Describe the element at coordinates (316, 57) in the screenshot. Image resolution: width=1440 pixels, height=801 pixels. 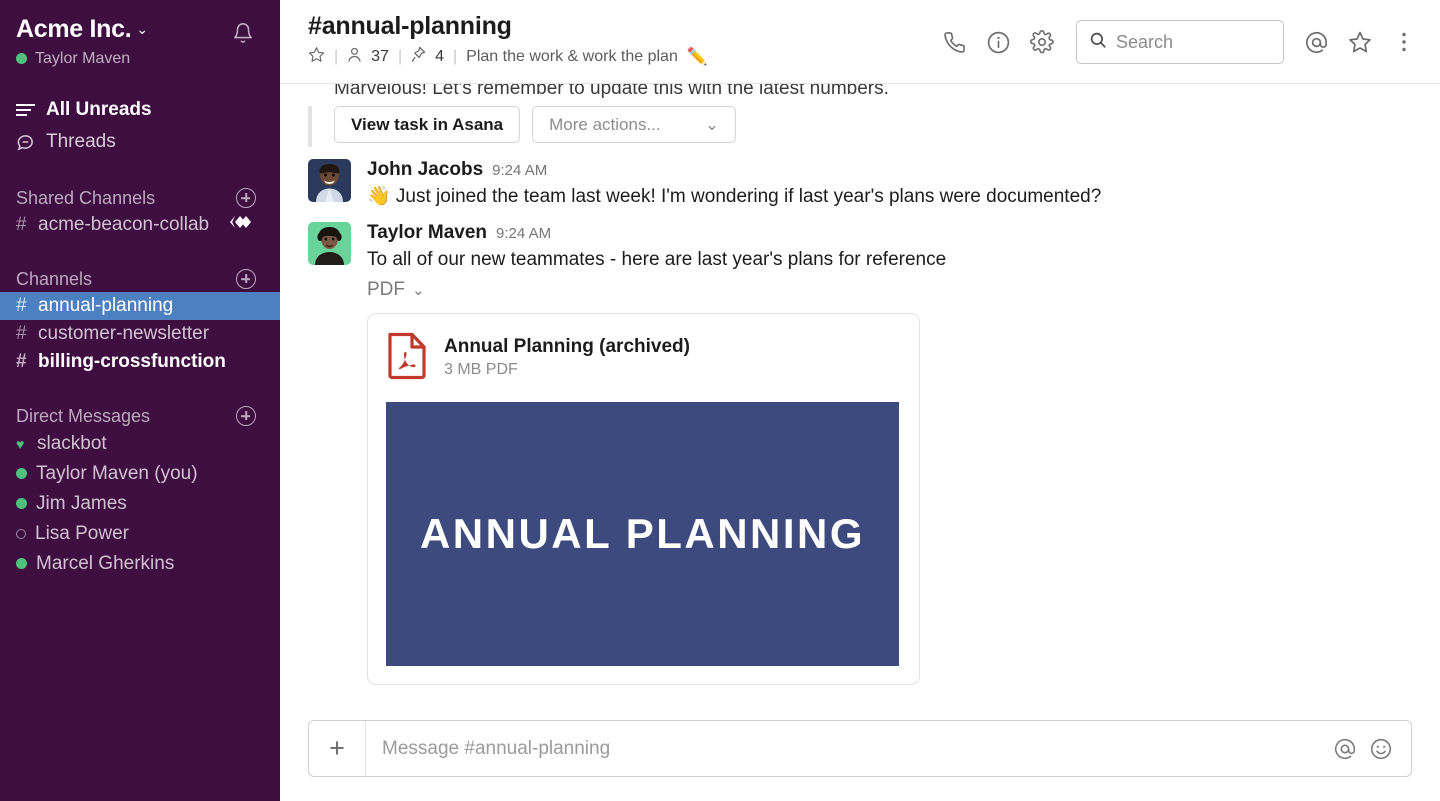
I see `star-outline-icon` at that location.